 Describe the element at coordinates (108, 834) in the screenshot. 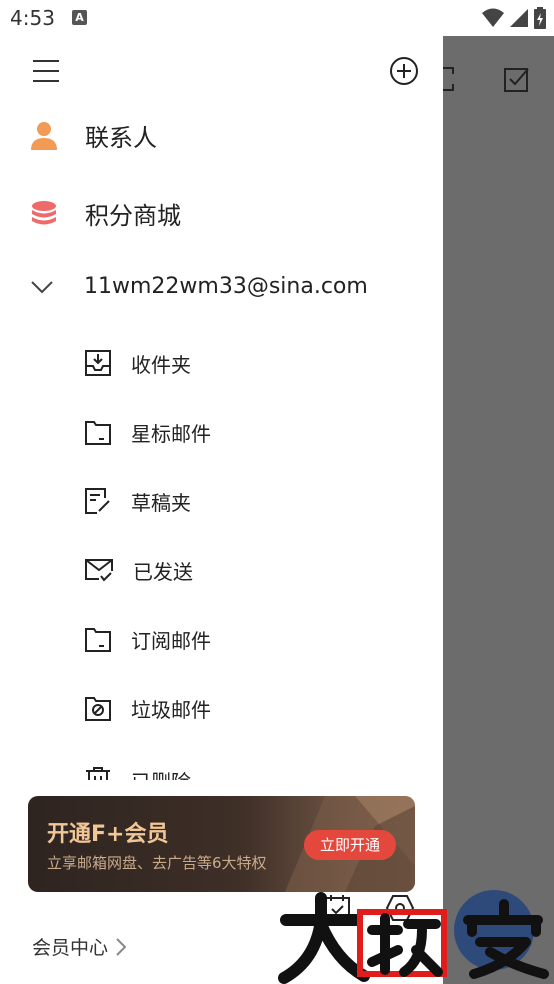

I see `vip-title: 开通F+会员` at that location.